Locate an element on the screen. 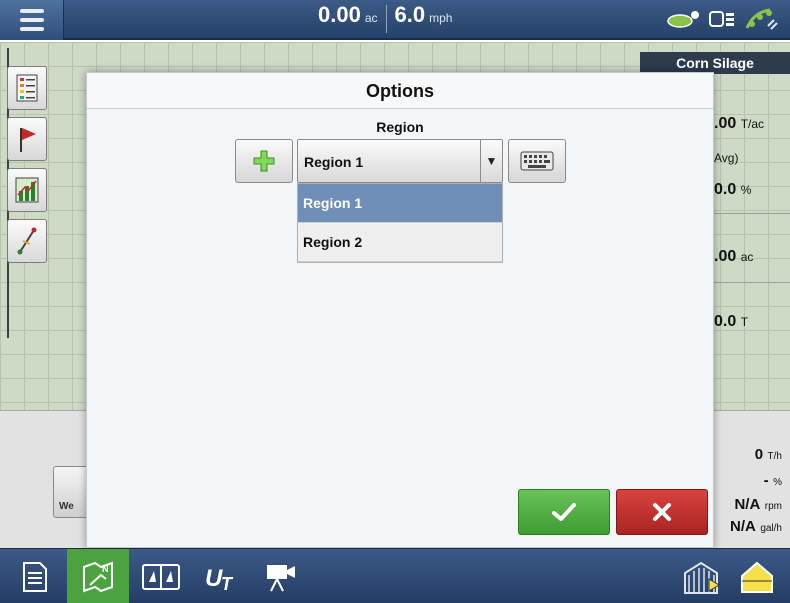  flow-rate-stat: 0 T/h is located at coordinates (768, 454).